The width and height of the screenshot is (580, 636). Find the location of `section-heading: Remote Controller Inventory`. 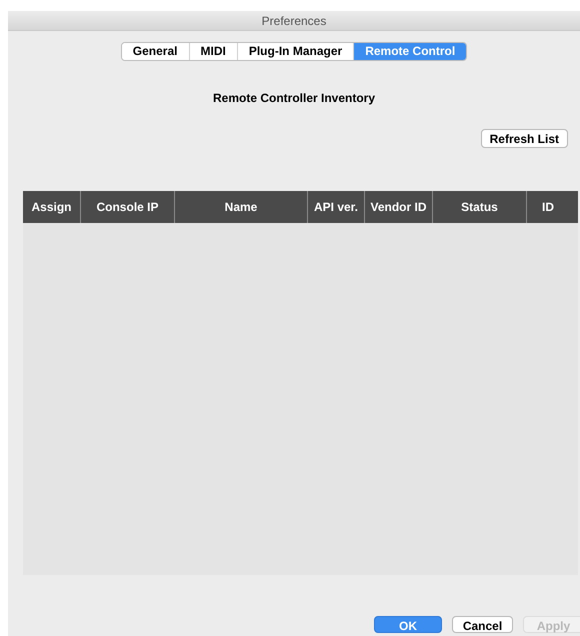

section-heading: Remote Controller Inventory is located at coordinates (294, 98).